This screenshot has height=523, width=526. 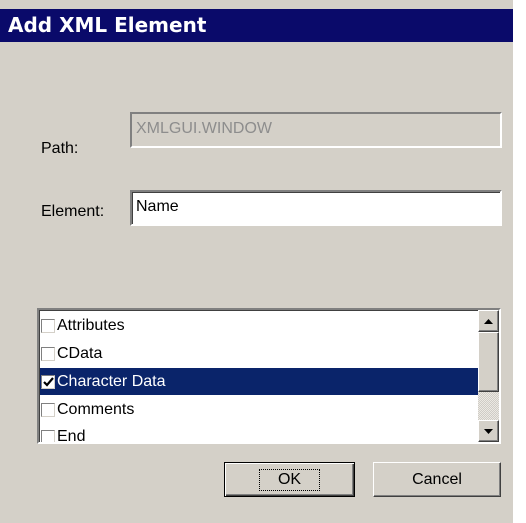 I want to click on comments-checkbox, so click(x=48, y=409).